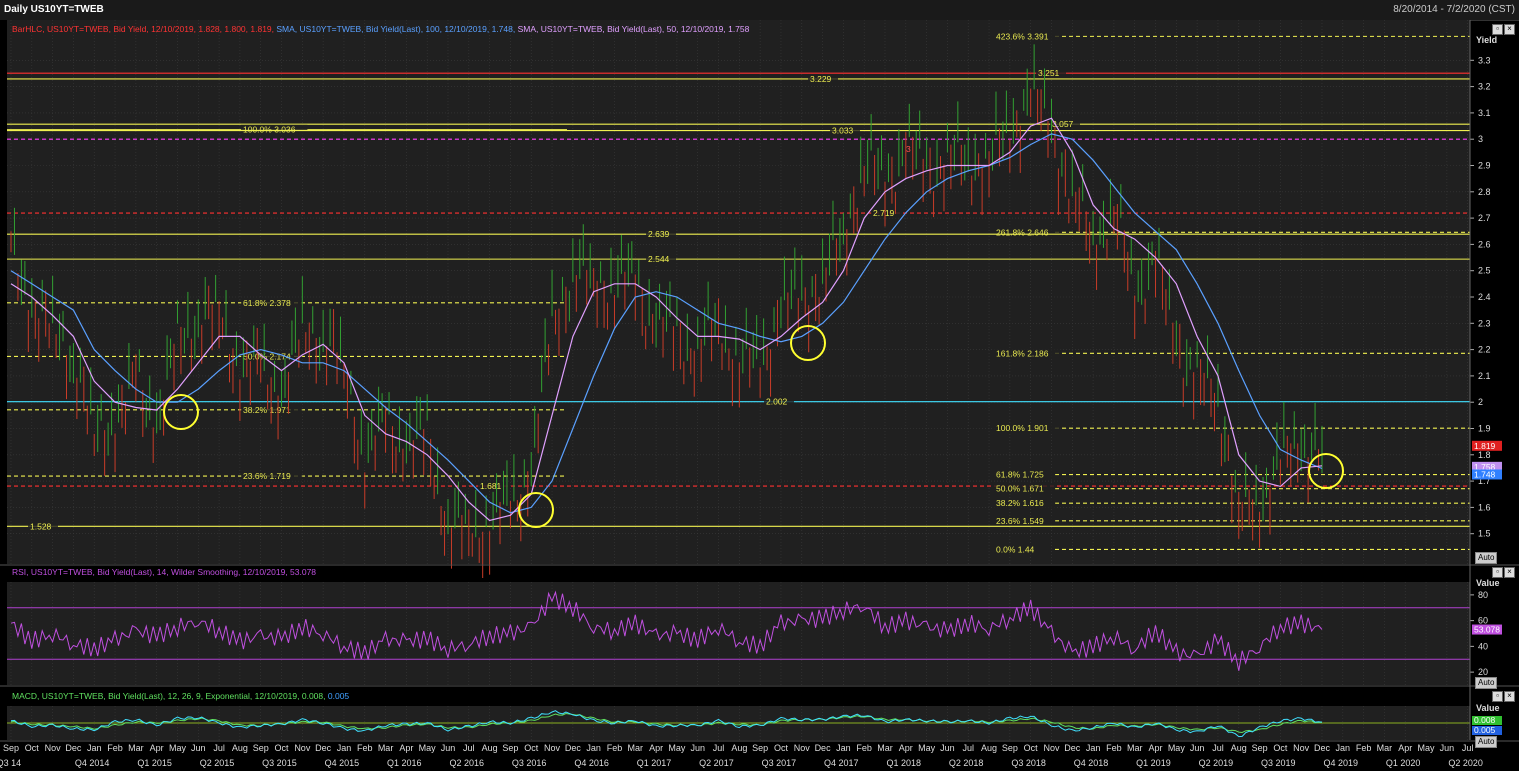 The width and height of the screenshot is (1519, 771). Describe the element at coordinates (1486, 558) in the screenshot. I see `main-auto-button: Auto` at that location.